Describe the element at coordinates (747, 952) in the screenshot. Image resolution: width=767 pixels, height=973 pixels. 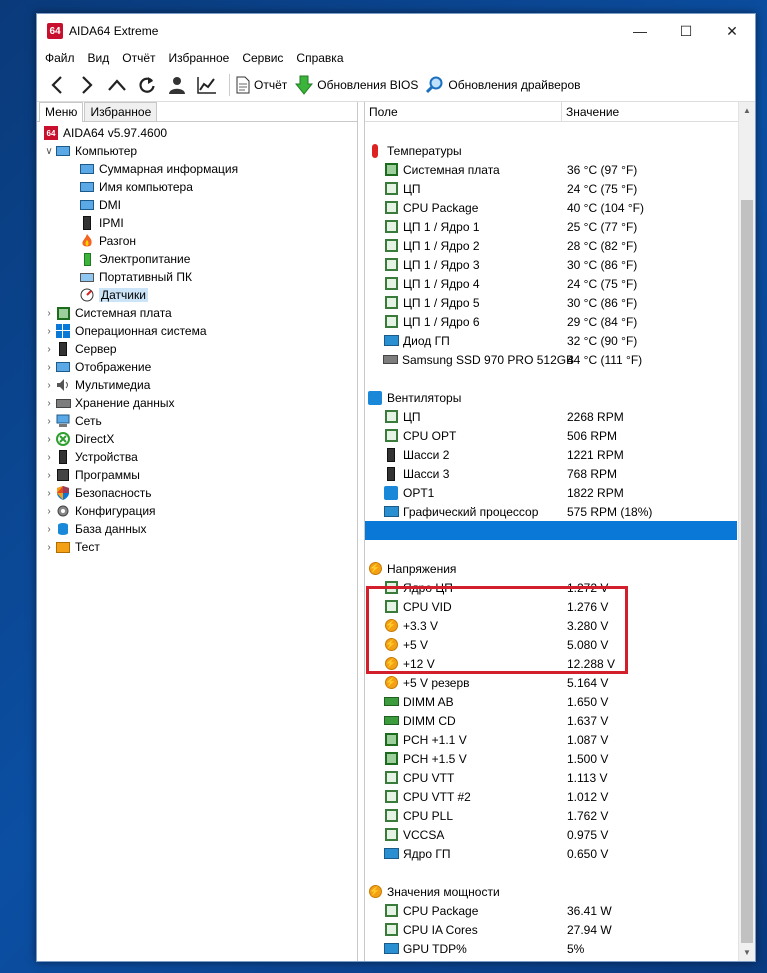
I see `scroll-down-icon: ▼` at that location.